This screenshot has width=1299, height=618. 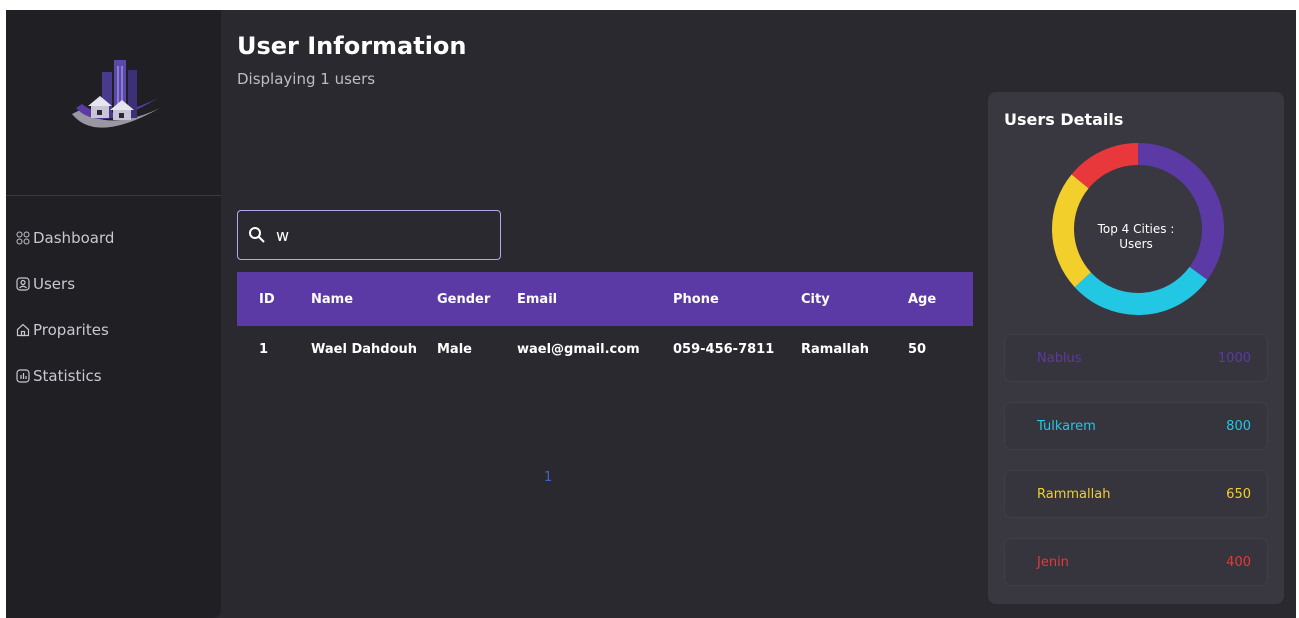 What do you see at coordinates (1136, 494) in the screenshot?
I see `city-card-rammallah: Rammallah 650` at bounding box center [1136, 494].